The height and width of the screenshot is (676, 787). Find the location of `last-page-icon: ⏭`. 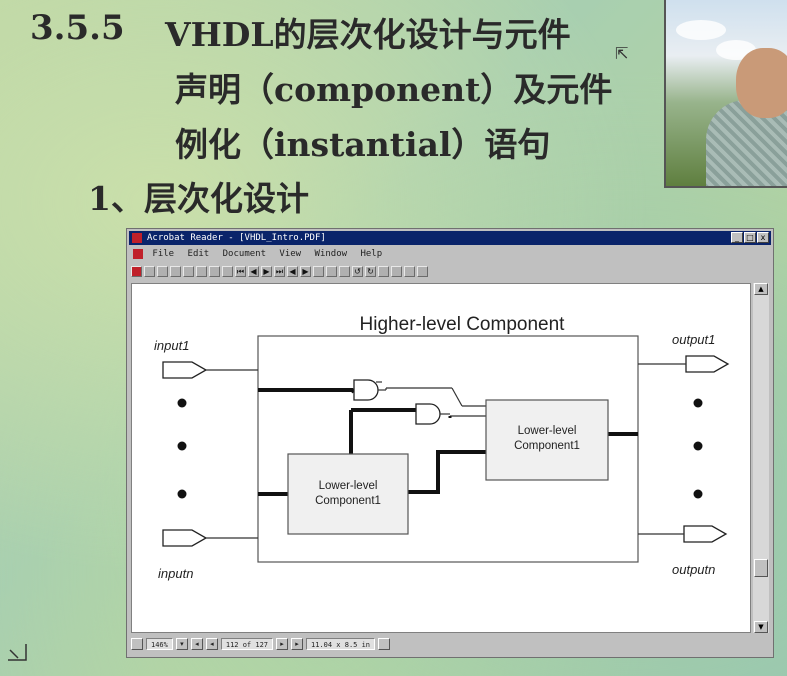

last-page-icon: ⏭ is located at coordinates (279, 271).